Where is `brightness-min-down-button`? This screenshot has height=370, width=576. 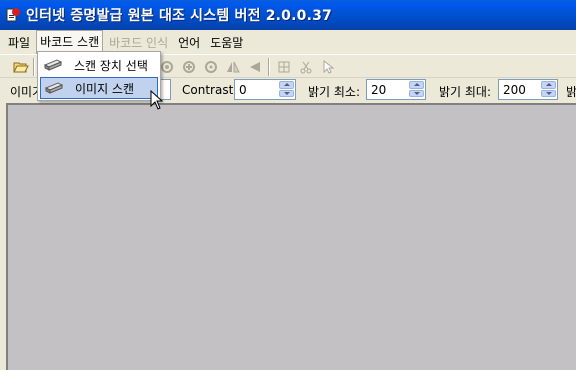 brightness-min-down-button is located at coordinates (416, 93).